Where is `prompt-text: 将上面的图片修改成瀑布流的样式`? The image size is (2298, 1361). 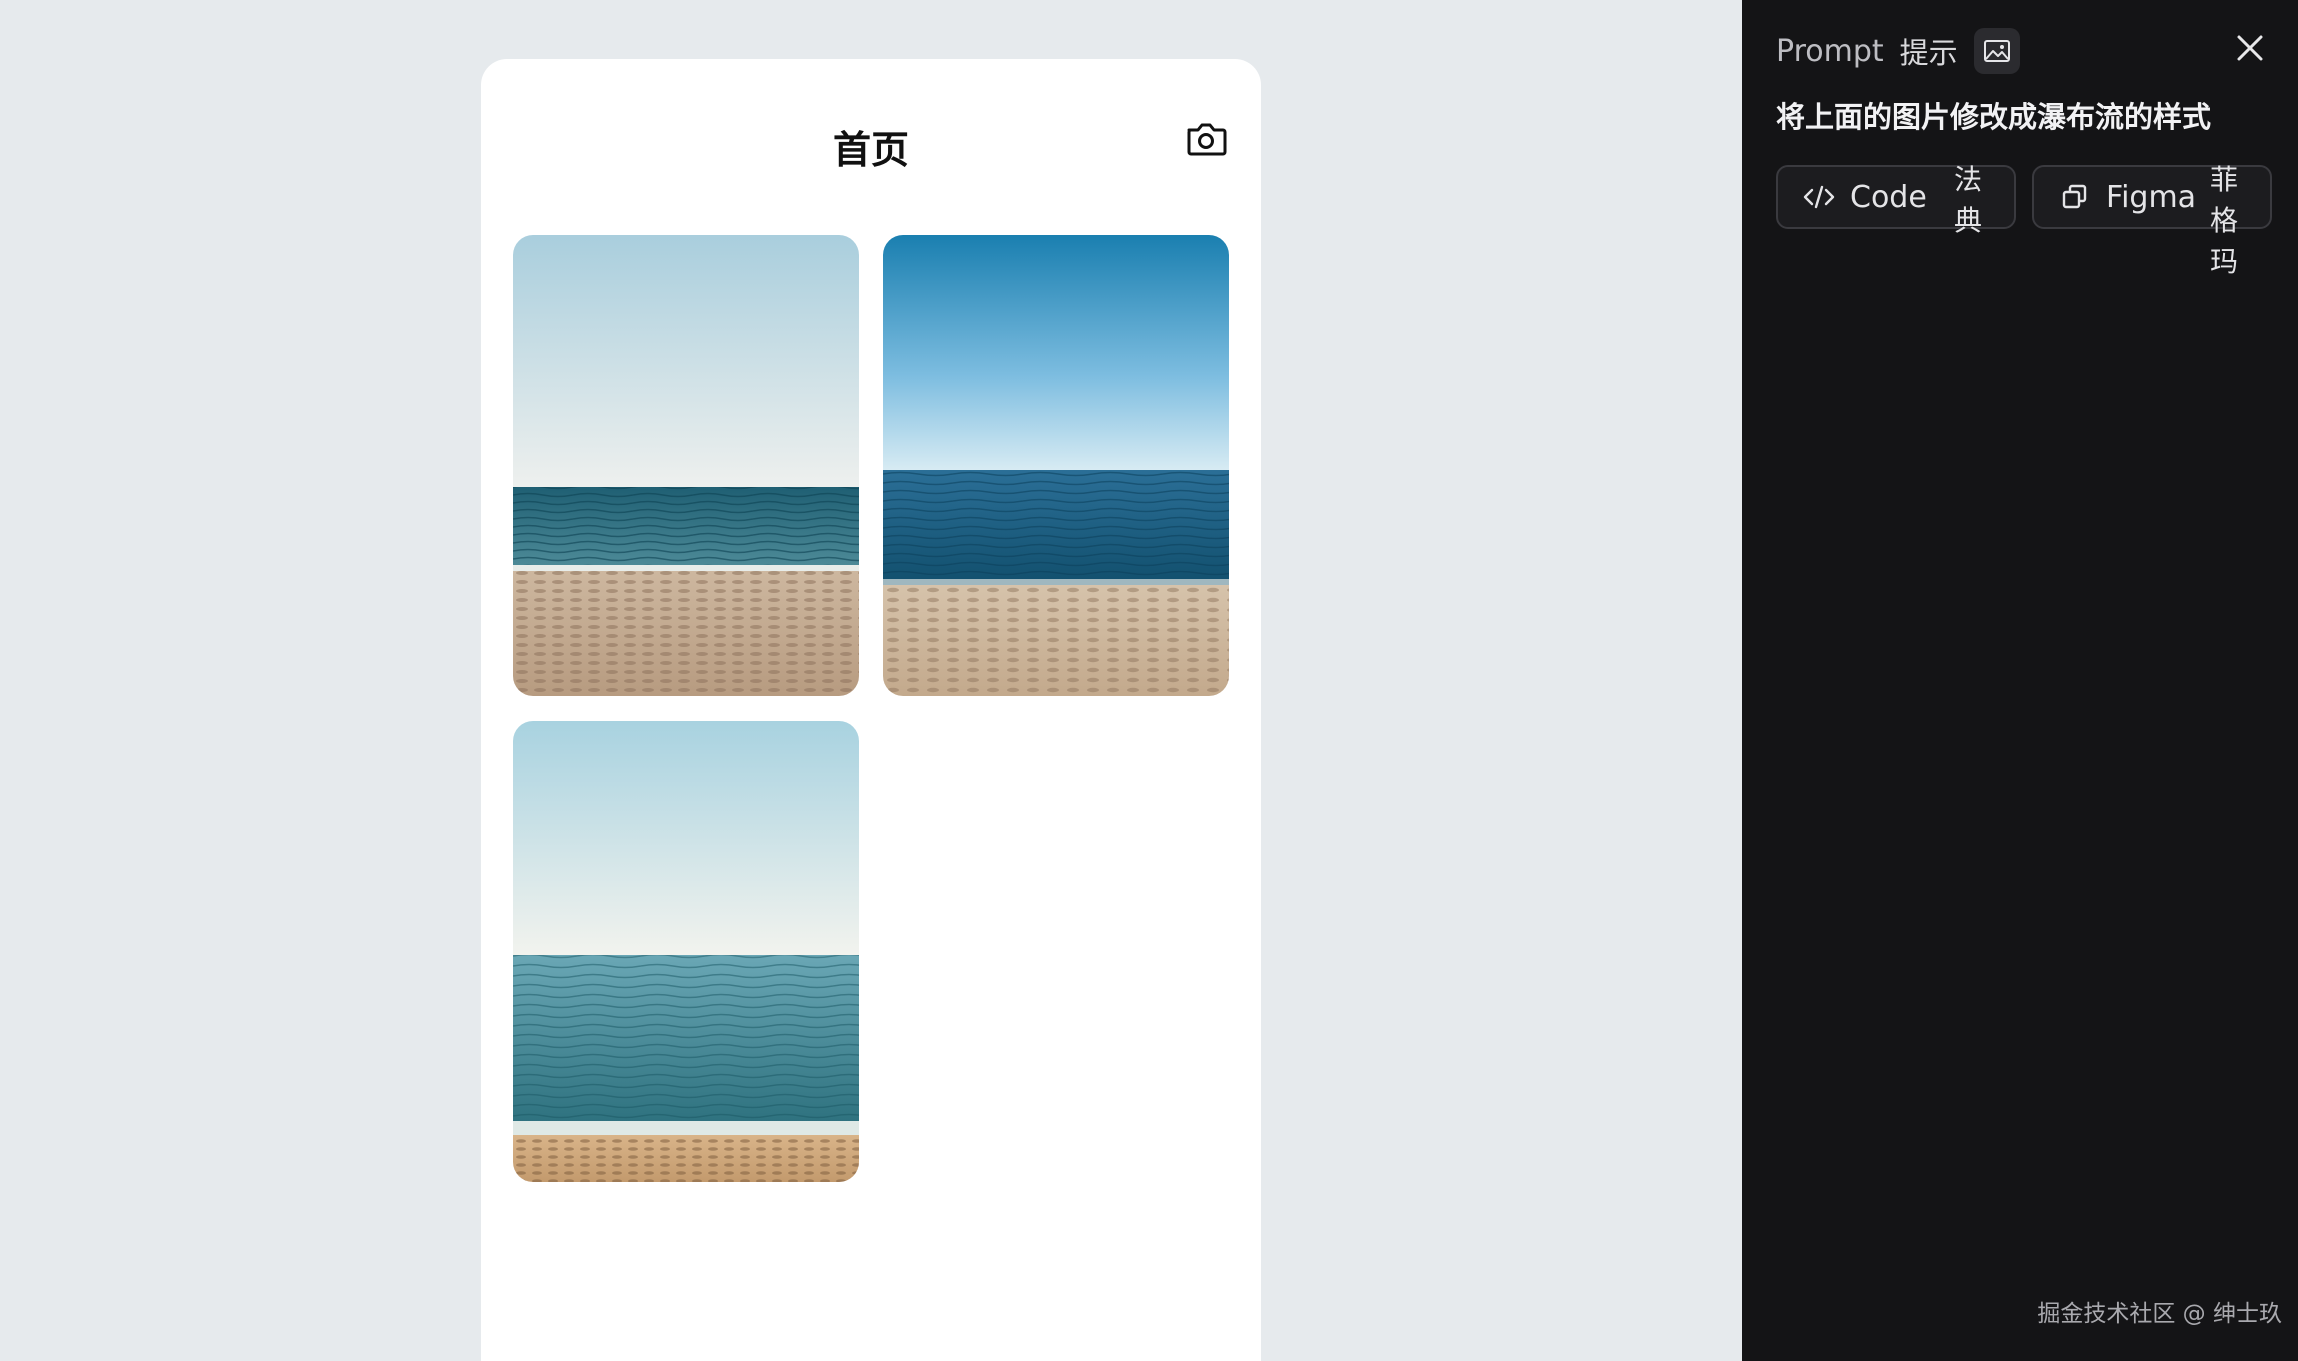 prompt-text: 将上面的图片修改成瀑布流的样式 is located at coordinates (1994, 117).